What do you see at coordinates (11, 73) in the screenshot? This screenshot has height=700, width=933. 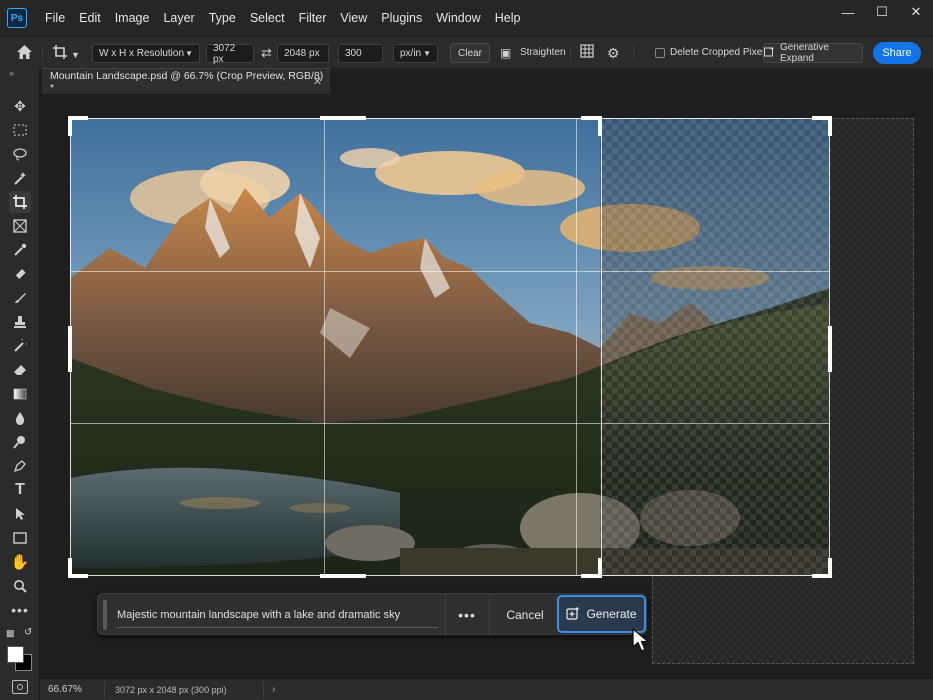 I see `expand-panel-icon: »` at bounding box center [11, 73].